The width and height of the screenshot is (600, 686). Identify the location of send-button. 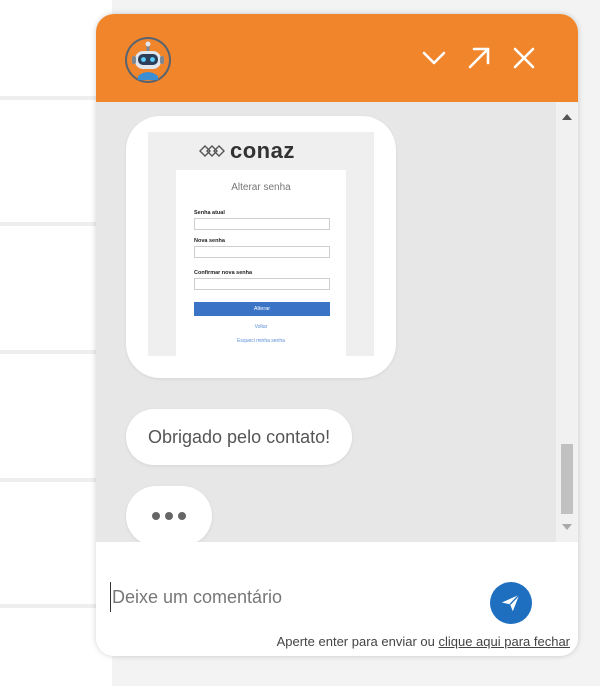
(511, 603).